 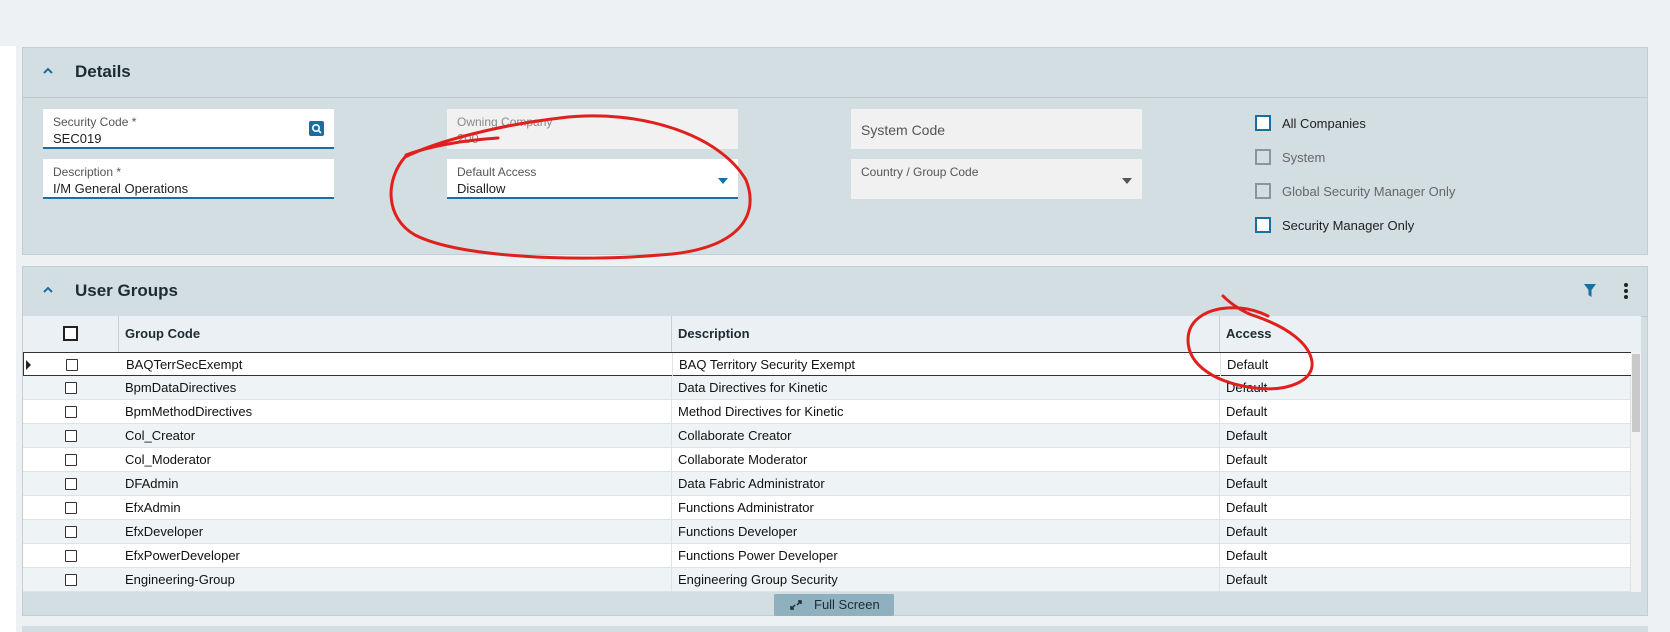 What do you see at coordinates (481, 188) in the screenshot?
I see `default-access-value: Disallow` at bounding box center [481, 188].